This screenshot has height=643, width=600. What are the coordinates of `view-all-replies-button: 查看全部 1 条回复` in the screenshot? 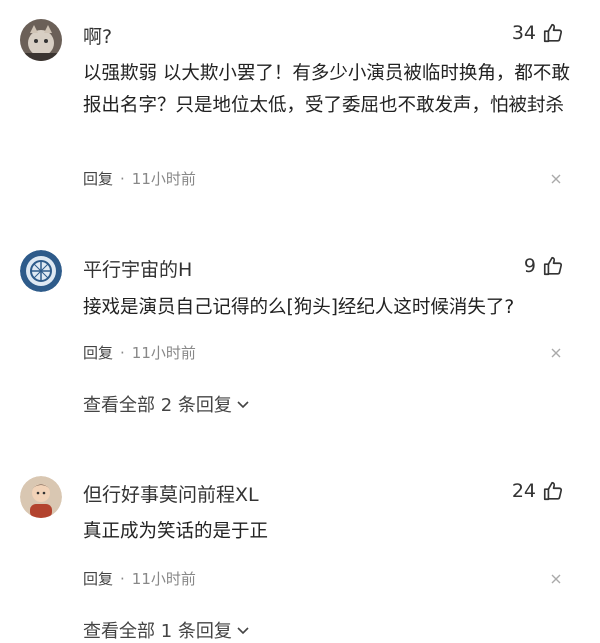 It's located at (166, 630).